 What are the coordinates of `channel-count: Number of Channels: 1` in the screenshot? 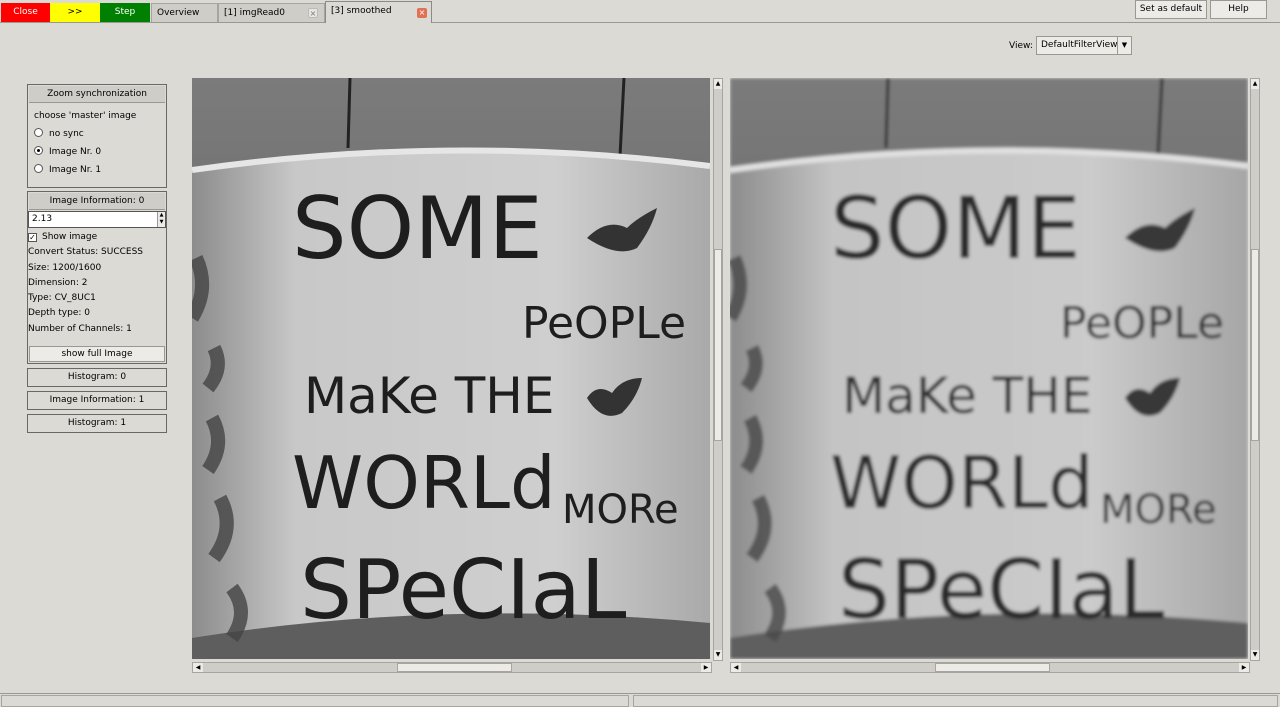 It's located at (80, 328).